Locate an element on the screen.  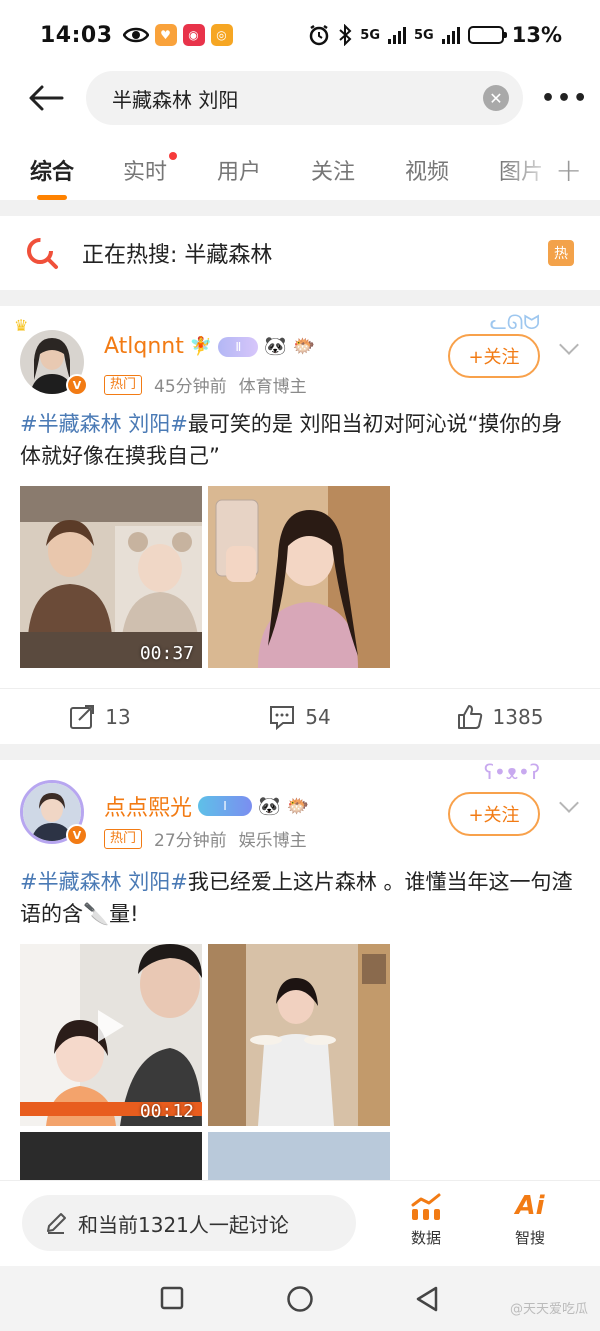
like-count: 1385 is located at coordinates (518, 716).